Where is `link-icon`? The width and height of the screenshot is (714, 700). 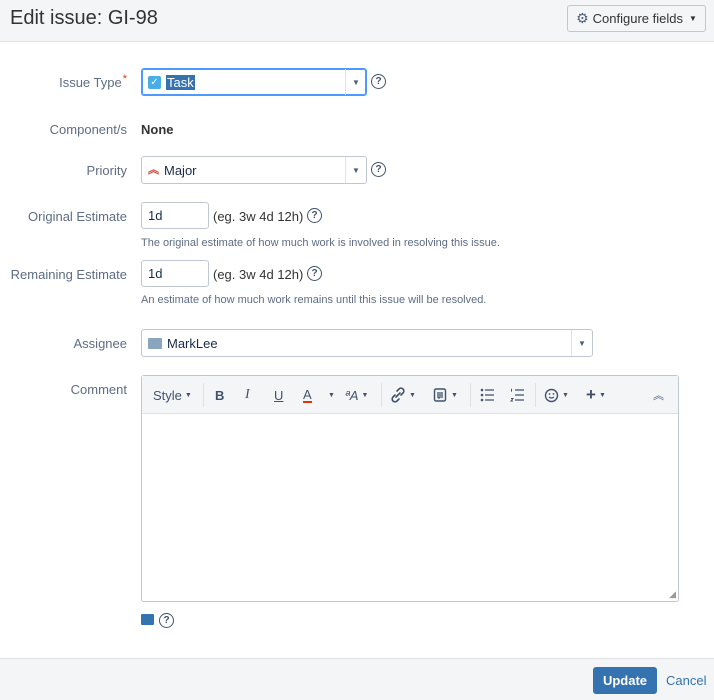
link-icon is located at coordinates (398, 395).